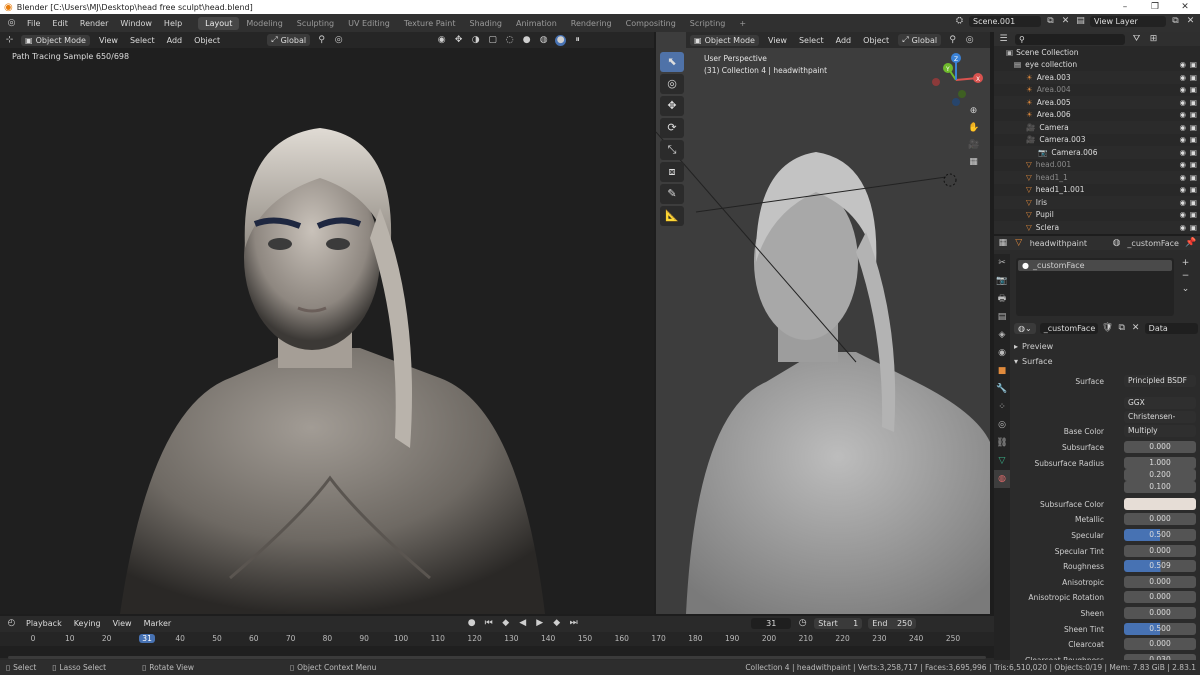 This screenshot has width=1200, height=675. What do you see at coordinates (973, 128) in the screenshot?
I see `pan-hand-icon: ✋` at bounding box center [973, 128].